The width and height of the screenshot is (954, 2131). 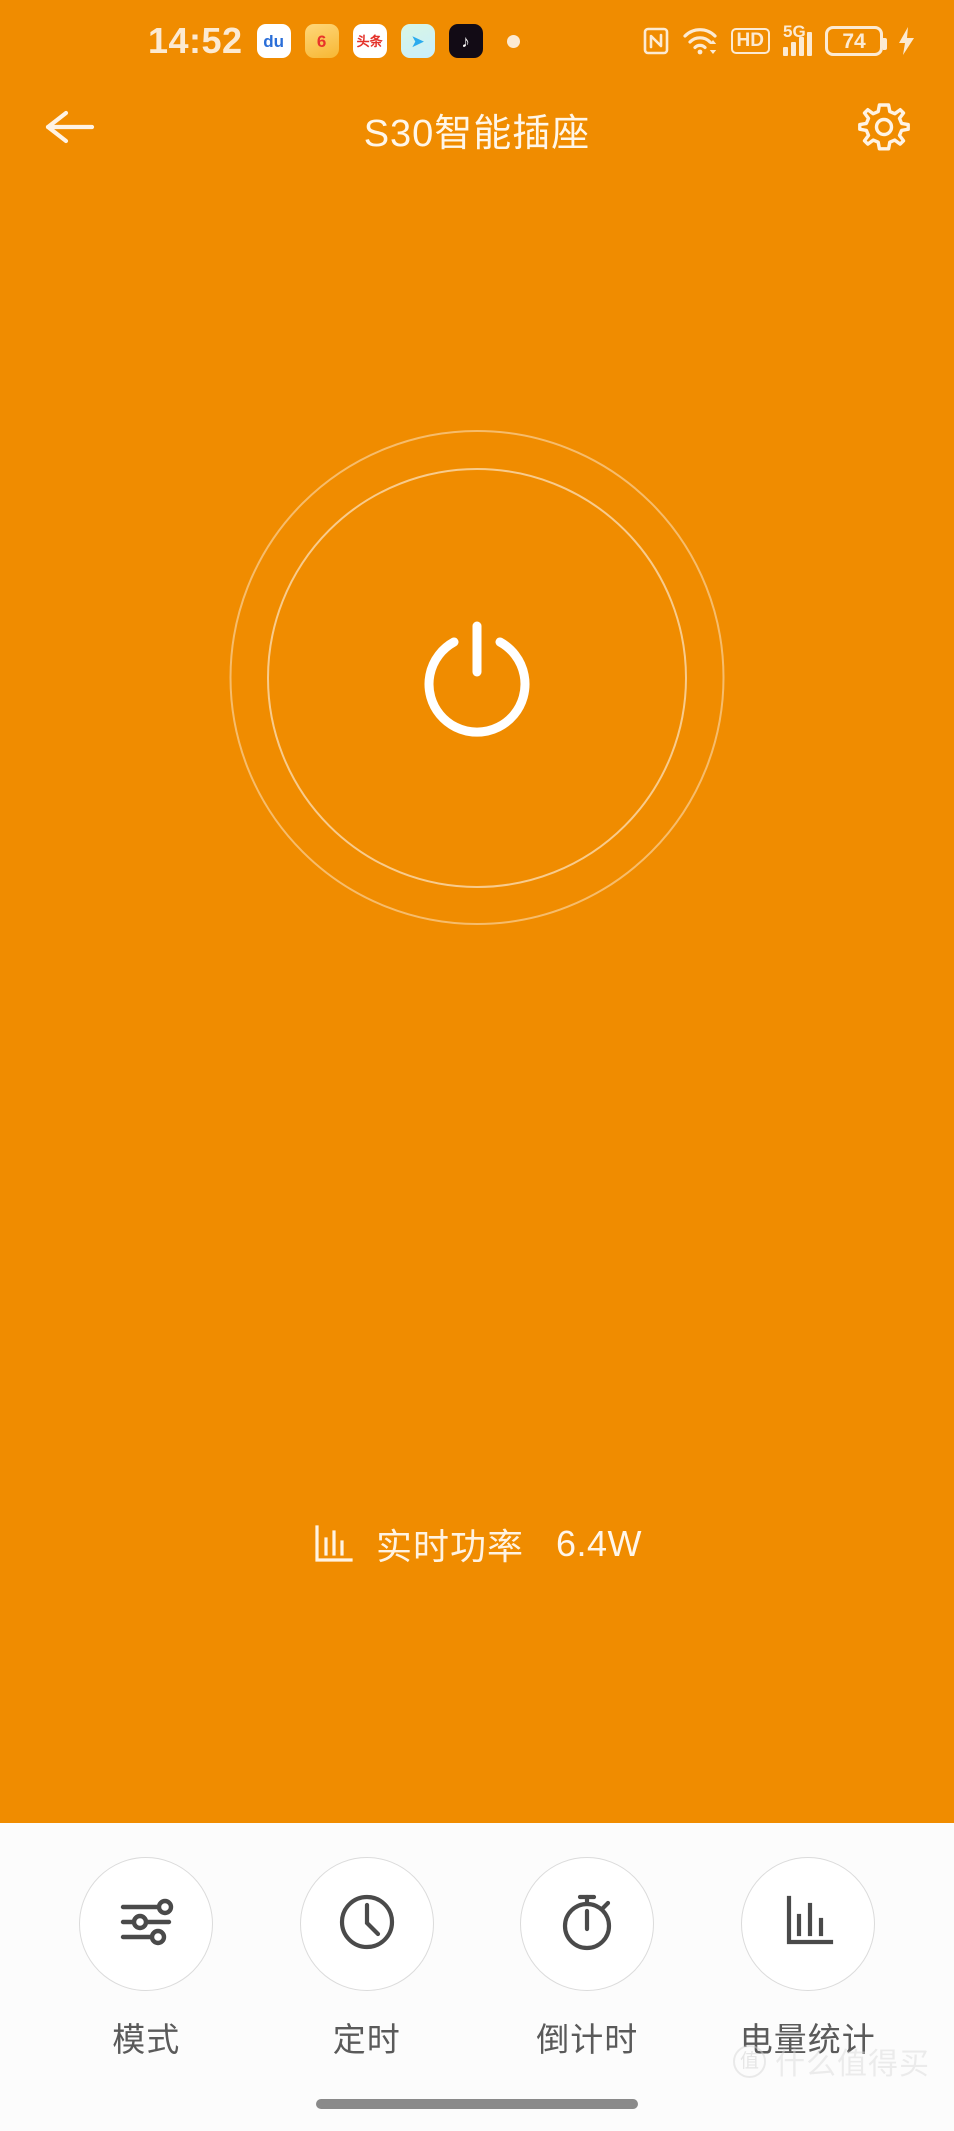 What do you see at coordinates (146, 2039) in the screenshot?
I see `tool-label-mode: 模式` at bounding box center [146, 2039].